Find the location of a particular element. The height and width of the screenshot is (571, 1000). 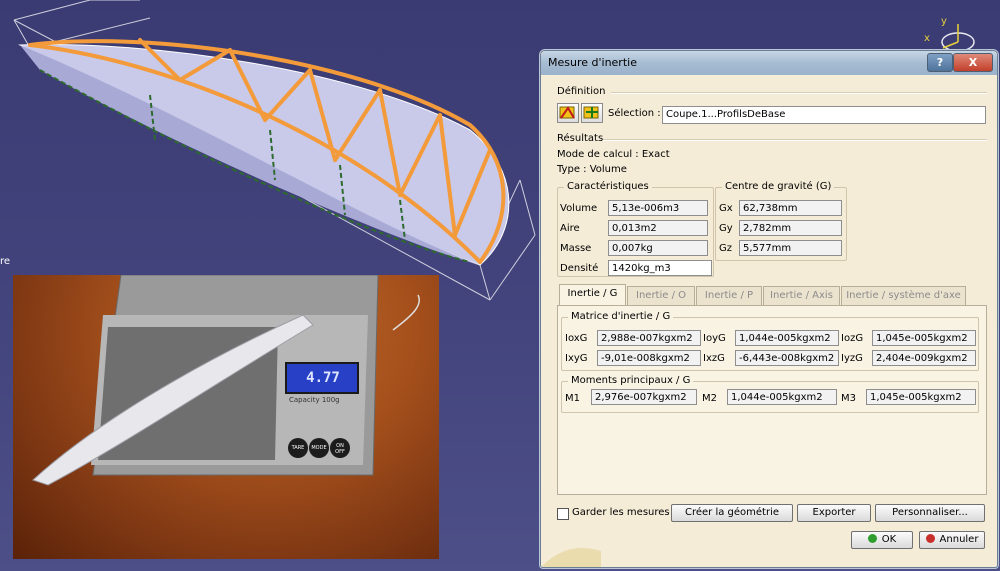

ioyg-field: 1,044e-005kgxm2 is located at coordinates (787, 338).